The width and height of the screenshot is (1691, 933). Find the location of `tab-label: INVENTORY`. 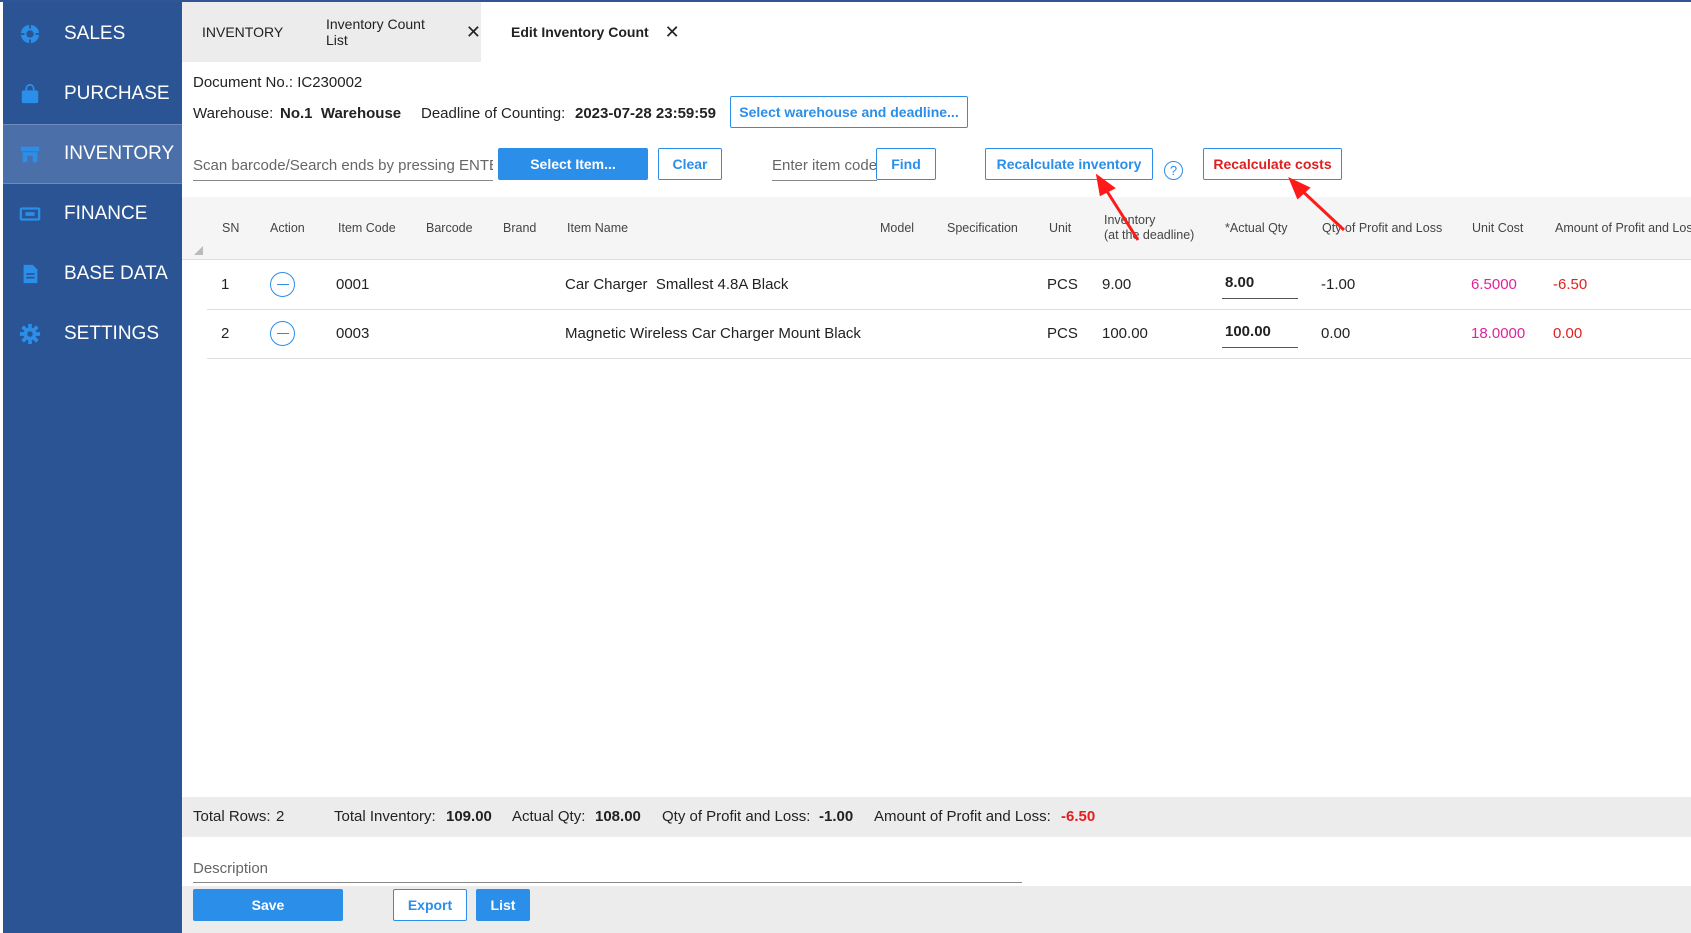

tab-label: INVENTORY is located at coordinates (243, 32).